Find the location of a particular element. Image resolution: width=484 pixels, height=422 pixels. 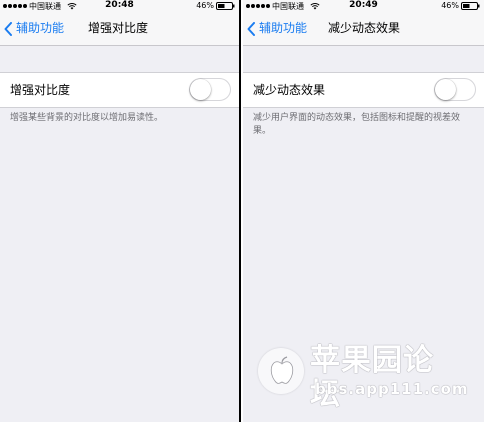

status-bar: 中国联通 20:49 46% is located at coordinates (363, 6).